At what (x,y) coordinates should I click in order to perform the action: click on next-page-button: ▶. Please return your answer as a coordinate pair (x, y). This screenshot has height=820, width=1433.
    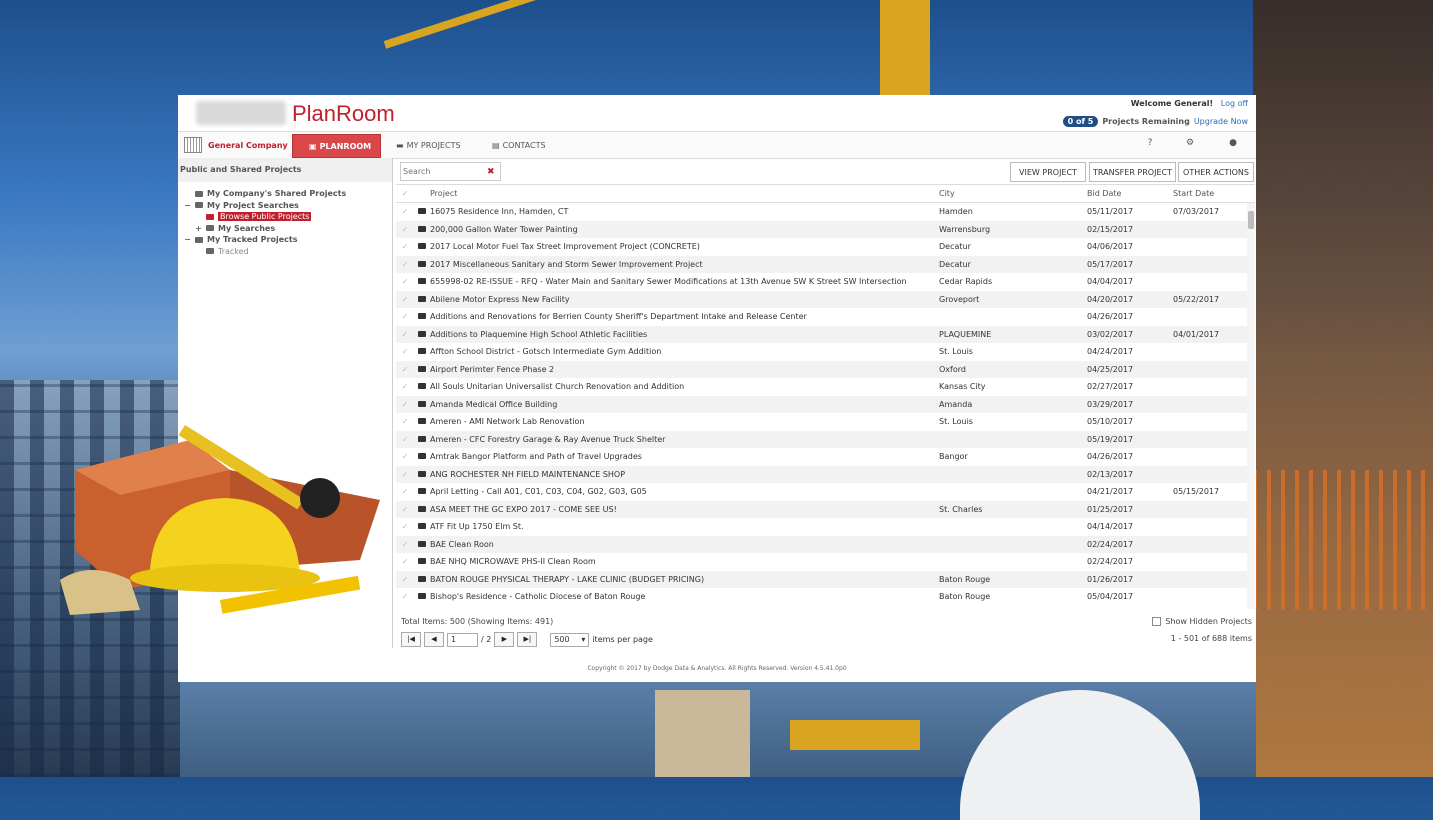
    Looking at the image, I should click on (504, 639).